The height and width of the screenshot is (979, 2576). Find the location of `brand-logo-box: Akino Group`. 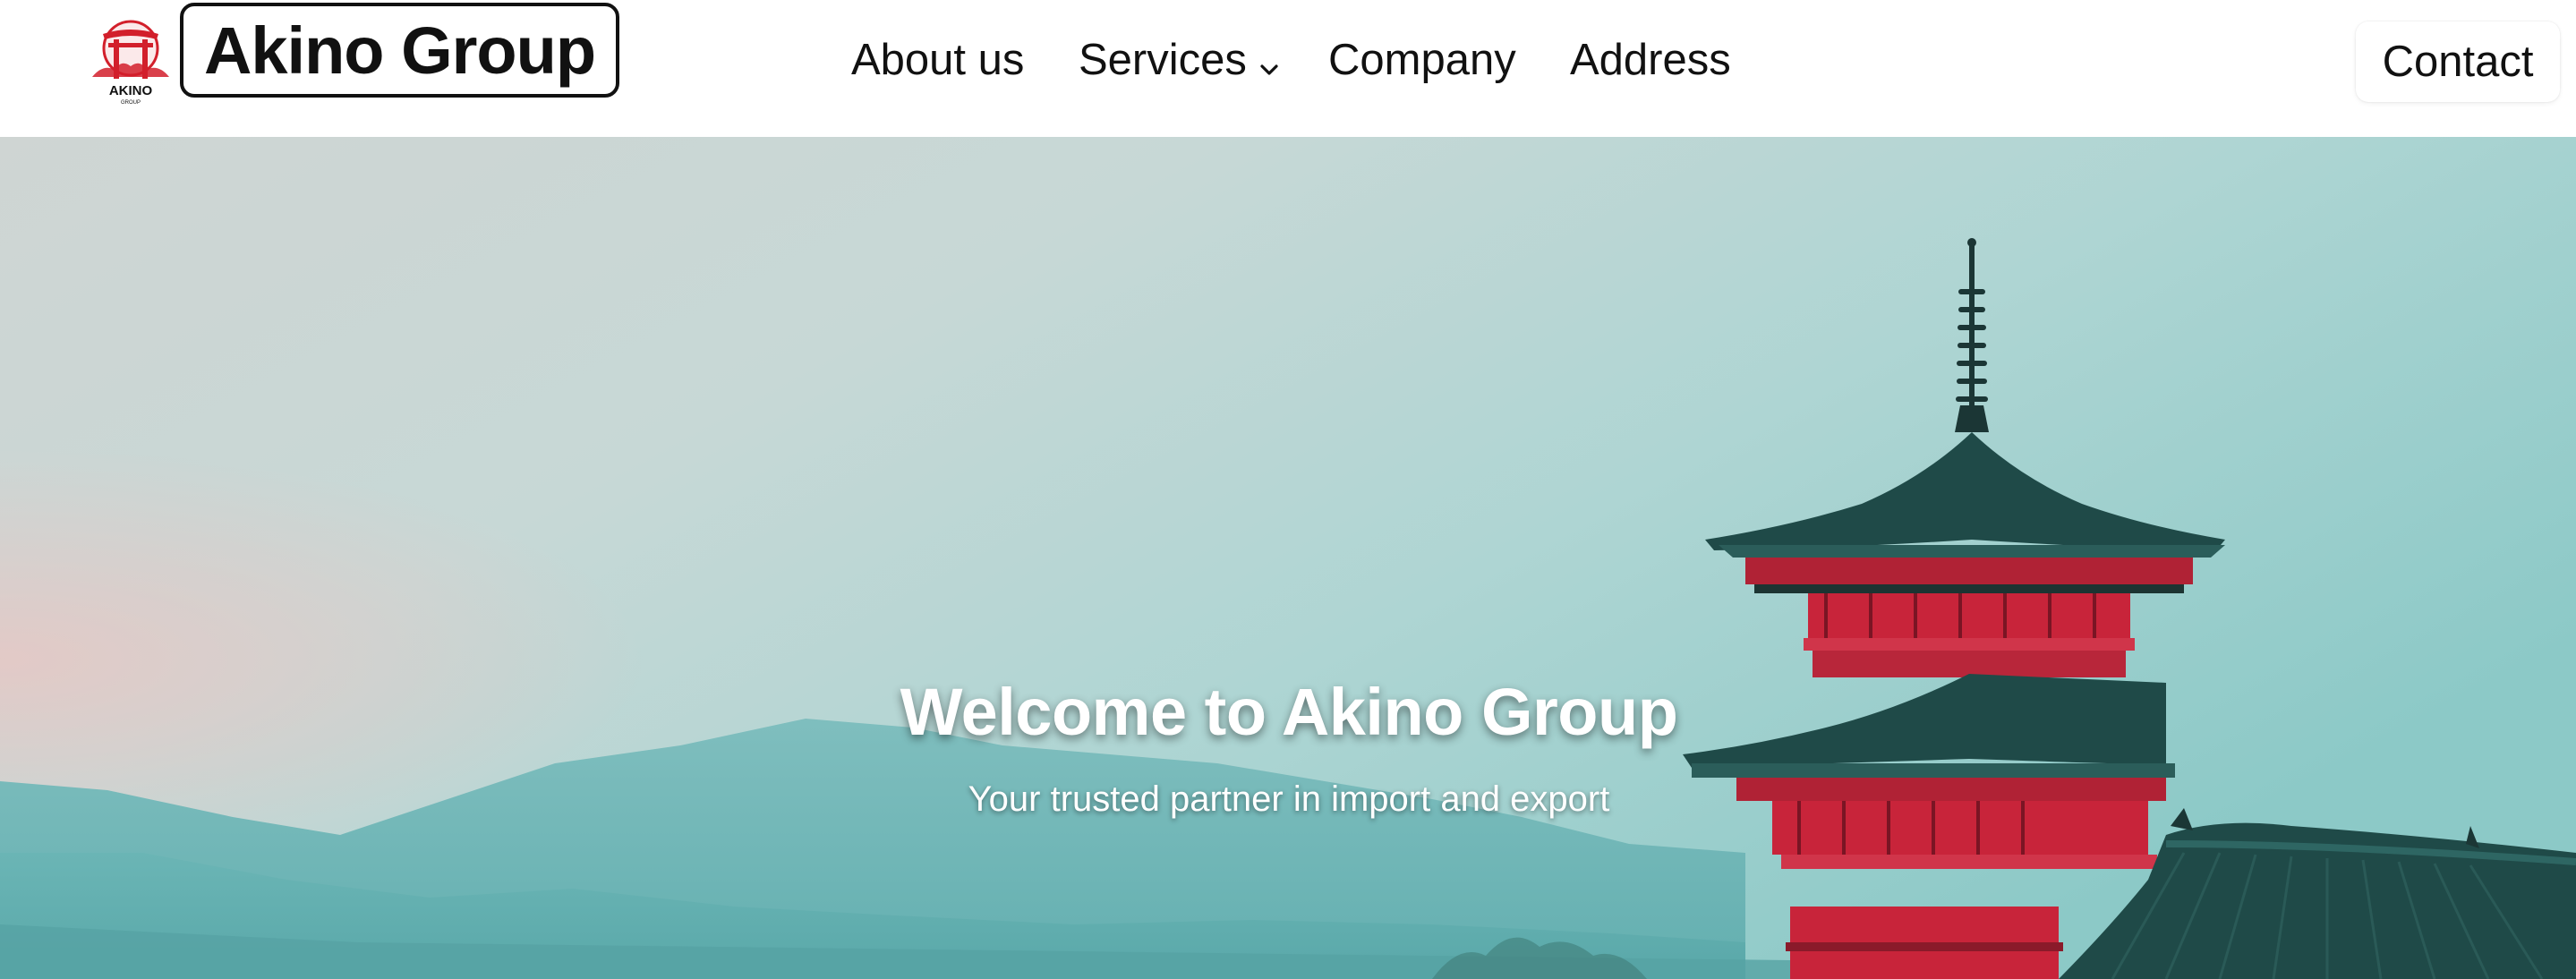

brand-logo-box: Akino Group is located at coordinates (399, 51).